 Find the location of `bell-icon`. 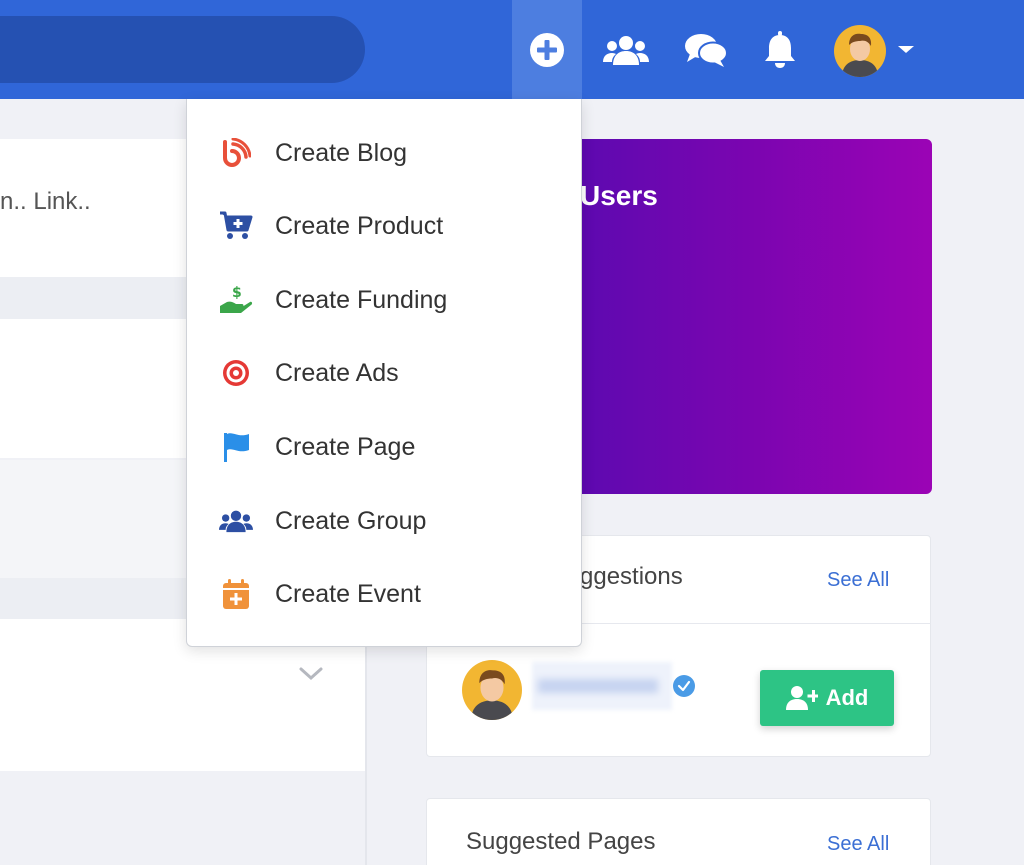

bell-icon is located at coordinates (780, 49).